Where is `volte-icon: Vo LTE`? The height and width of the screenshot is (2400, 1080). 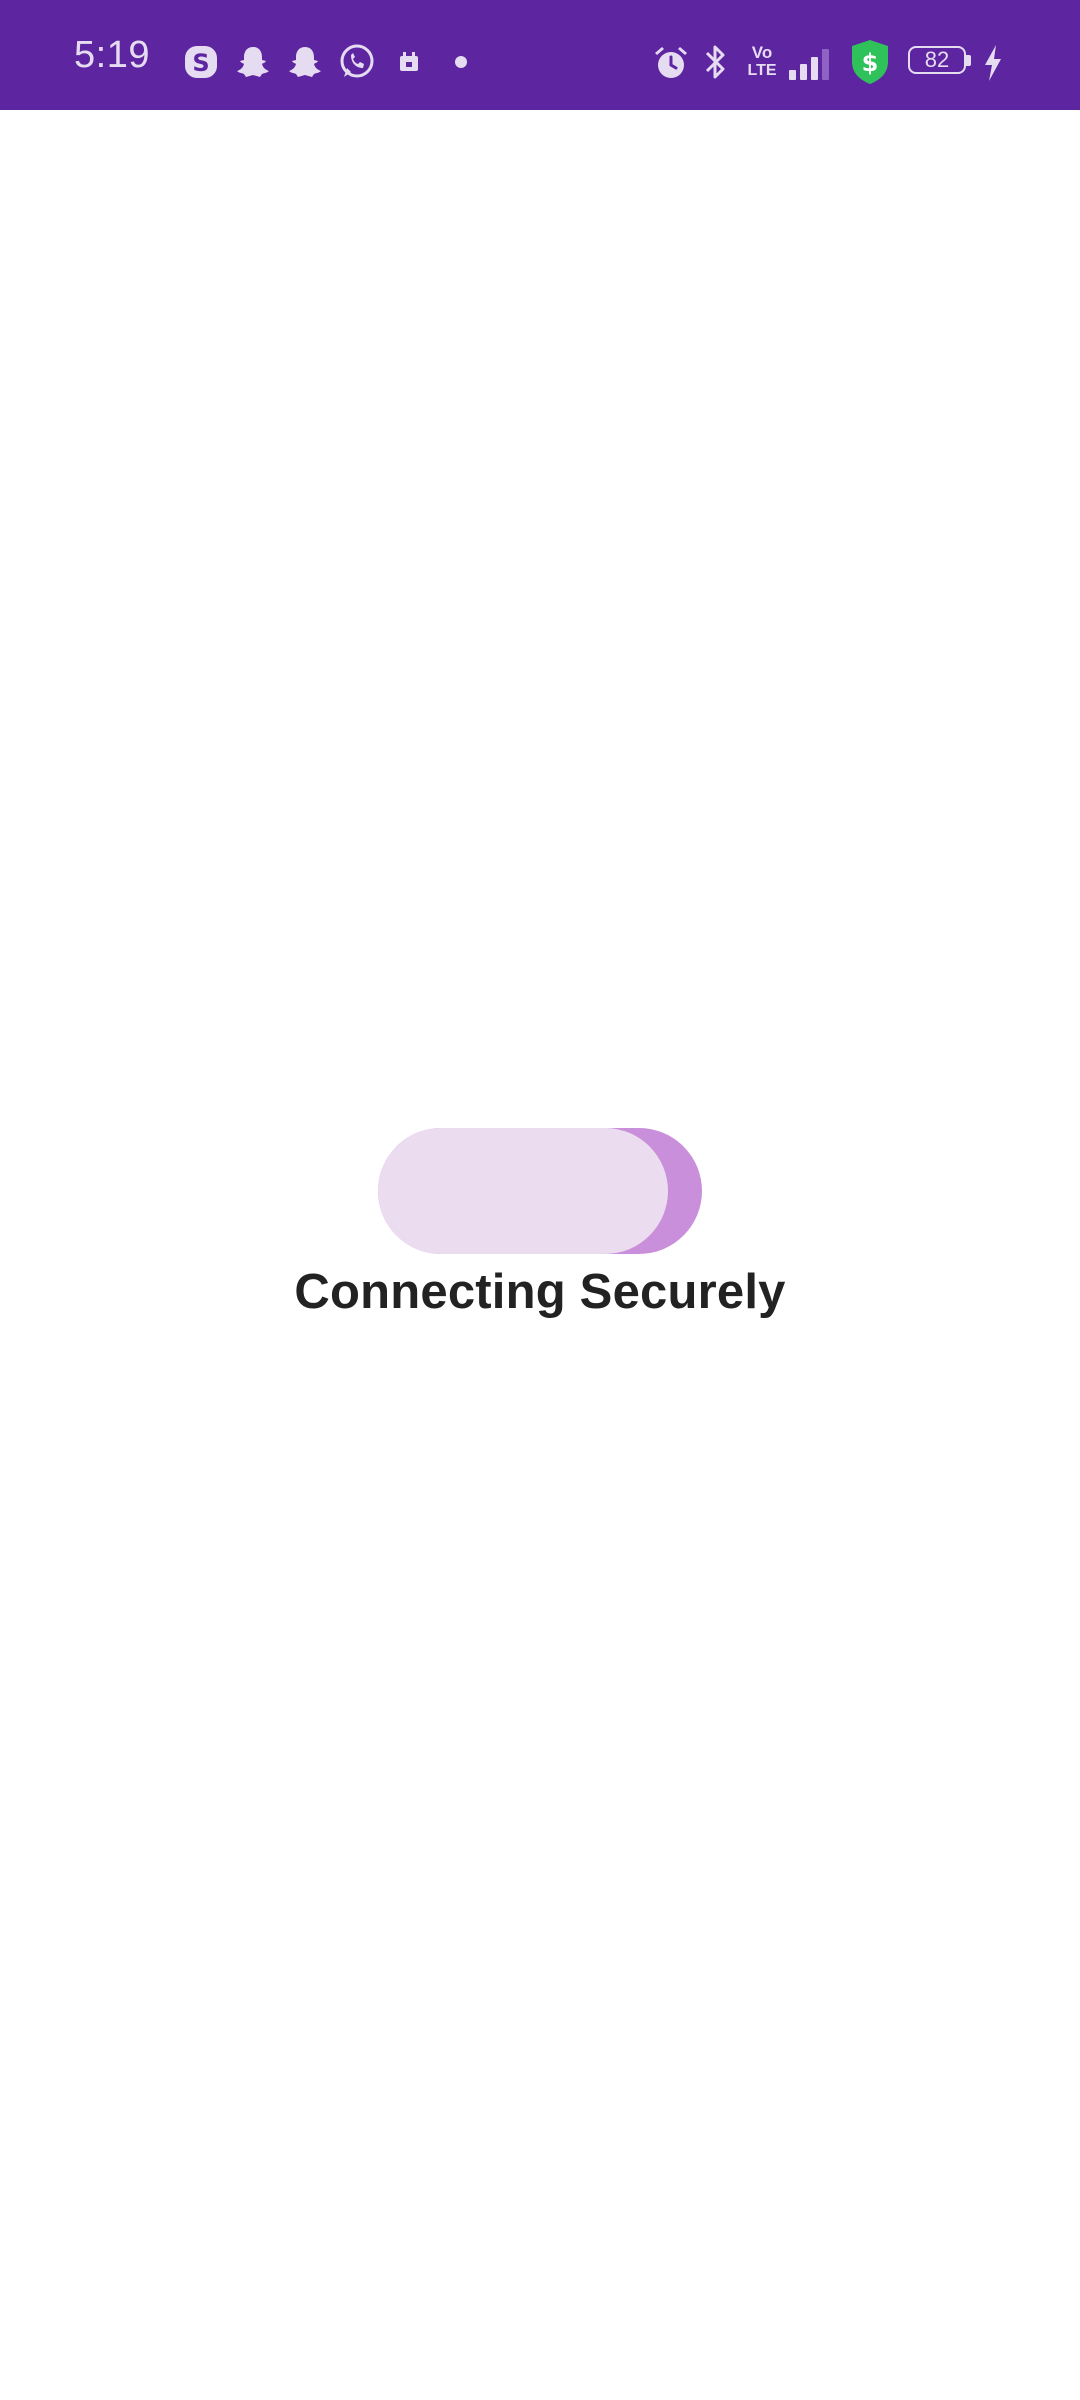 volte-icon: Vo LTE is located at coordinates (762, 64).